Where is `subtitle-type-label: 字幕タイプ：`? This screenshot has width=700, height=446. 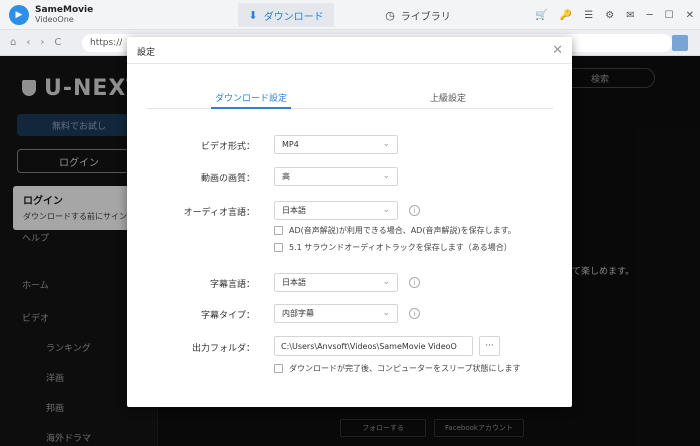
subtitle-type-label: 字幕タイプ： is located at coordinates (227, 316).